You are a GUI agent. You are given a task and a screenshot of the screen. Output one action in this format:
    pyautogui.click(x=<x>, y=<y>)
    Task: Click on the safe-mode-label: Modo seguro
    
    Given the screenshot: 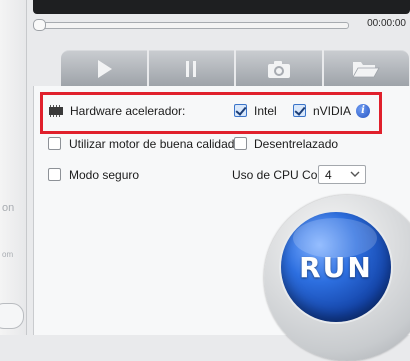 What is the action you would take?
    pyautogui.click(x=104, y=175)
    